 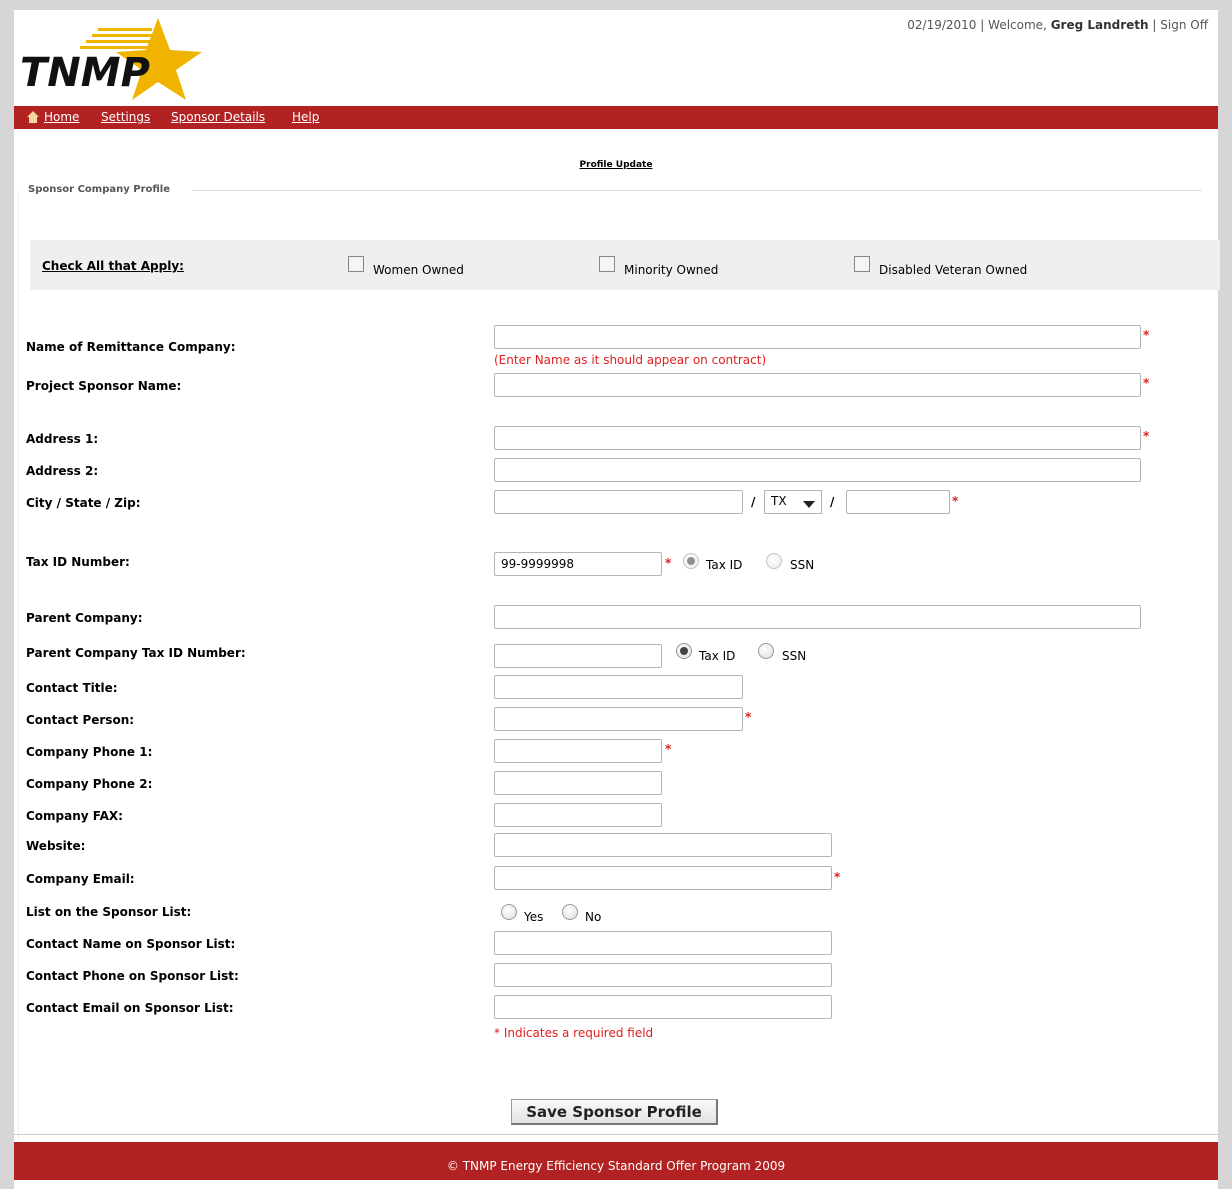 What do you see at coordinates (809, 504) in the screenshot?
I see `chevron-down-icon` at bounding box center [809, 504].